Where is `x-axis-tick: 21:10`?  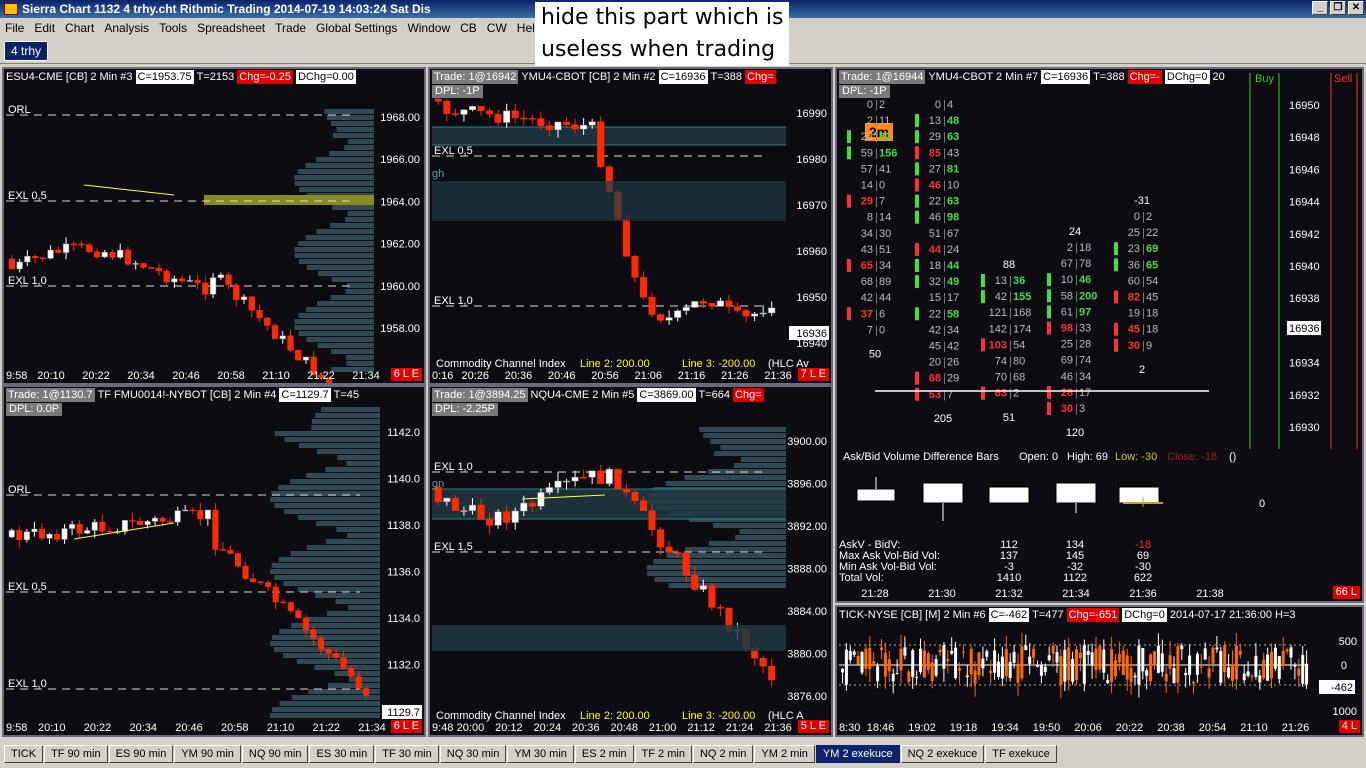
x-axis-tick: 21:10 is located at coordinates (1254, 728).